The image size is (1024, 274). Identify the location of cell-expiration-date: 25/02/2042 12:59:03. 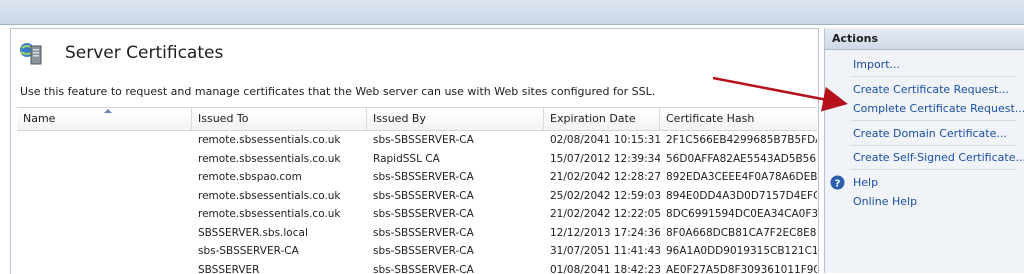
(602, 196).